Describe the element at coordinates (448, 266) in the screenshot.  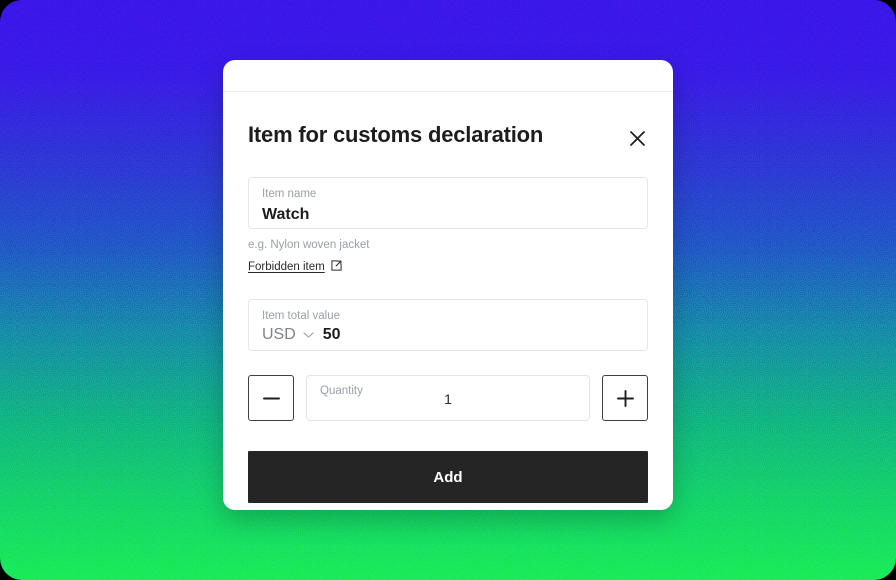
I see `forbidden-item-row: Forbidden item` at that location.